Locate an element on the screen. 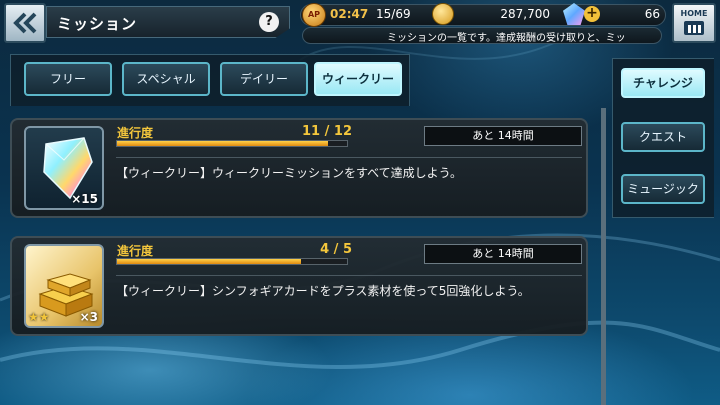  reward-quantity: ×15 is located at coordinates (84, 199).